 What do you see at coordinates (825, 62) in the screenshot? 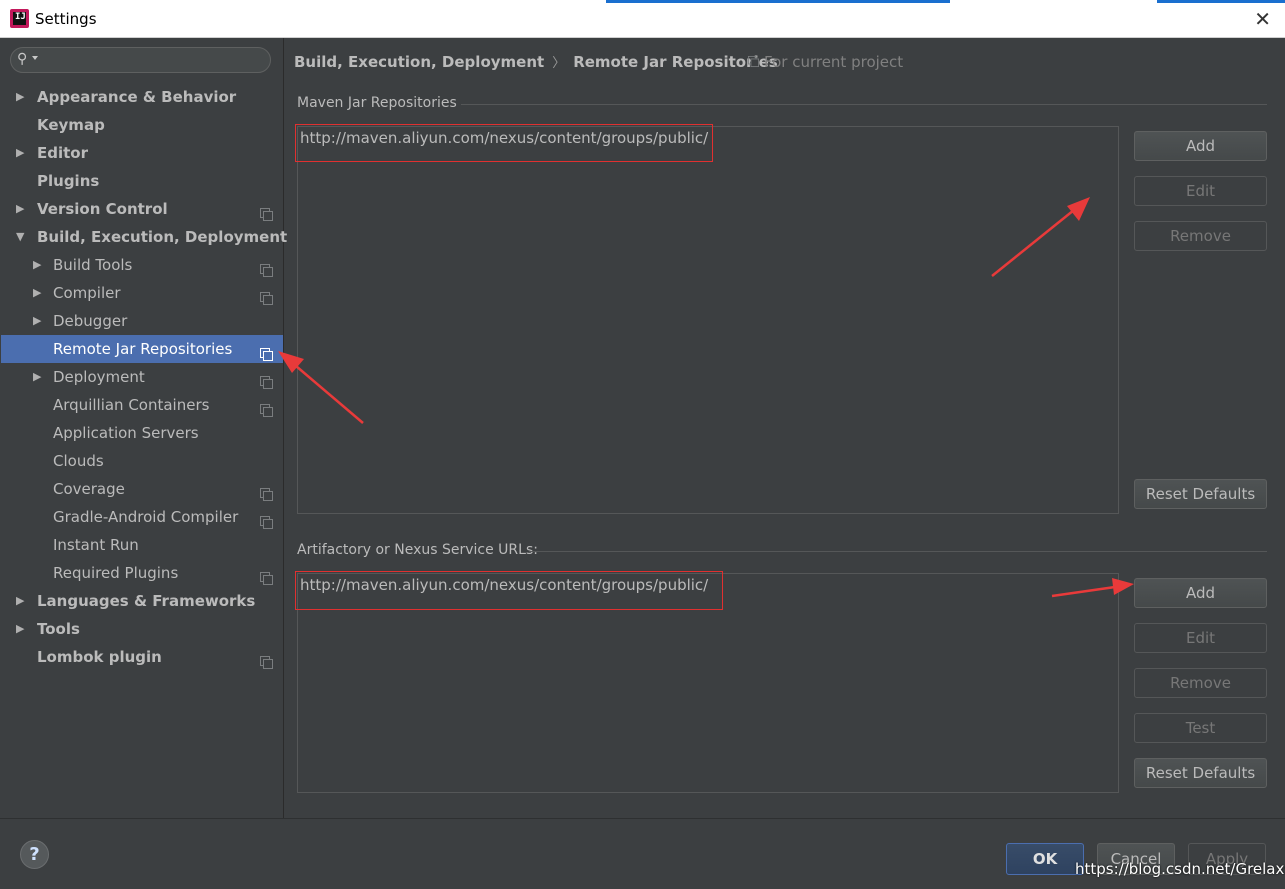
I see `scope-label: For current project` at bounding box center [825, 62].